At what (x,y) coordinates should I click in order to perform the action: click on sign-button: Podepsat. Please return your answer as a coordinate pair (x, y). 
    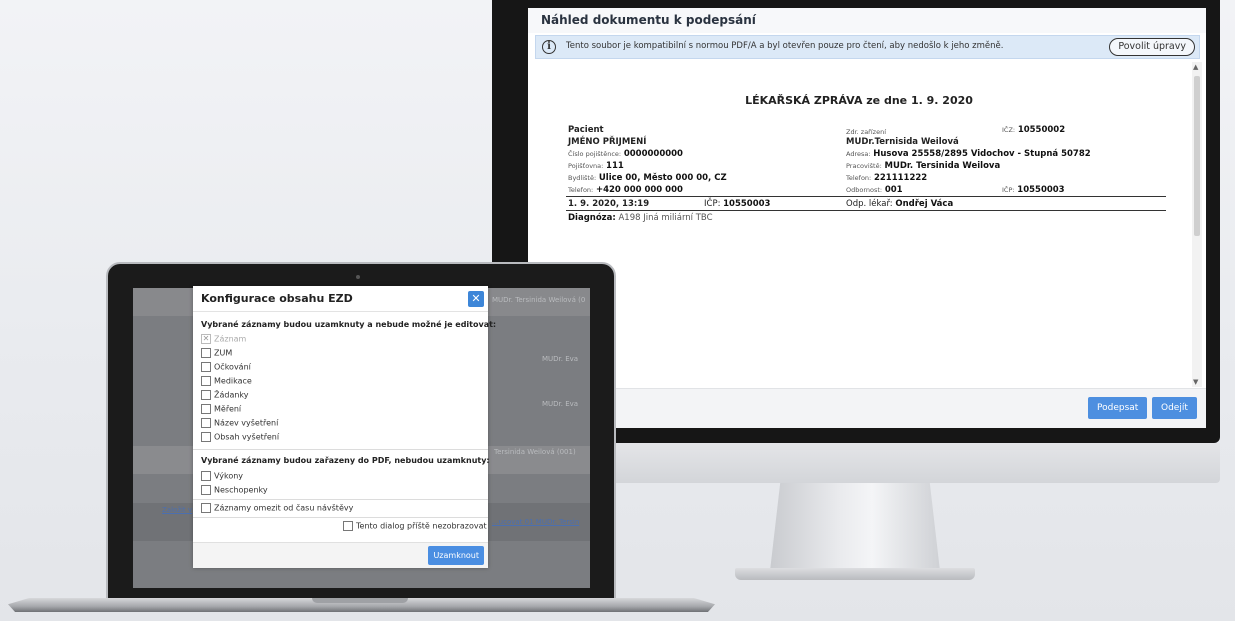
    Looking at the image, I should click on (1118, 408).